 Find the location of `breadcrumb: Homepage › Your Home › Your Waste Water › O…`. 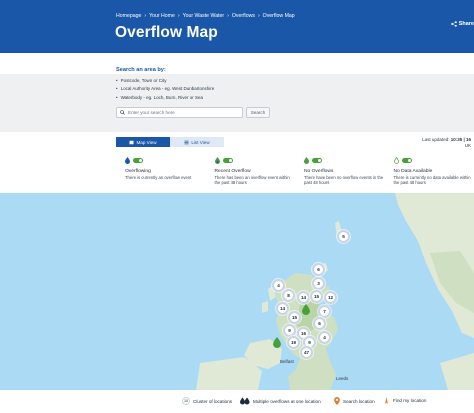

breadcrumb: Homepage › Your Home › Your Waste Water › O… is located at coordinates (205, 16).